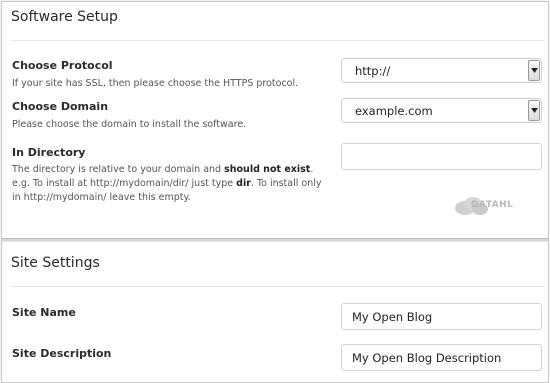  I want to click on protocol-select-value: http://, so click(373, 71).